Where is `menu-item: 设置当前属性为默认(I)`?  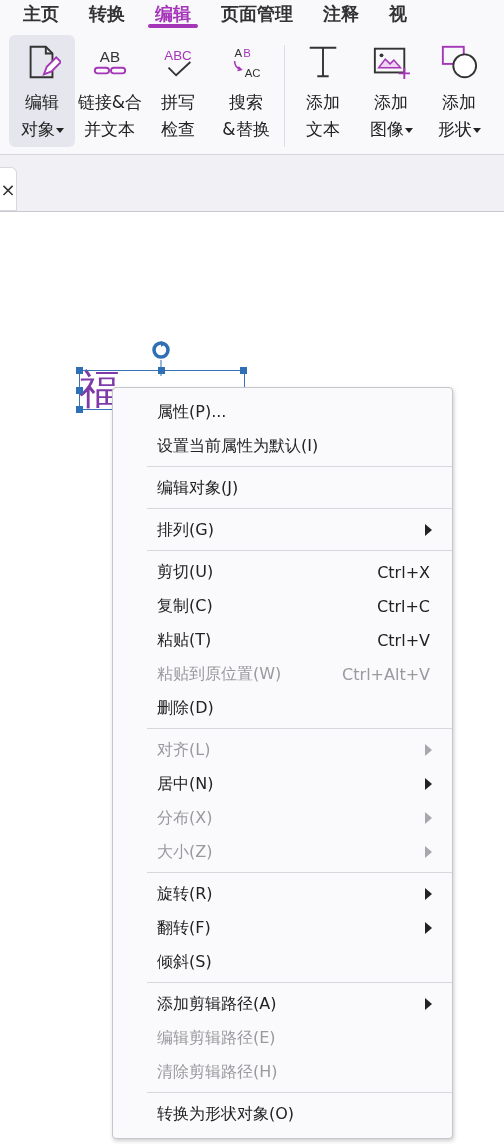
menu-item: 设置当前属性为默认(I) is located at coordinates (282, 446).